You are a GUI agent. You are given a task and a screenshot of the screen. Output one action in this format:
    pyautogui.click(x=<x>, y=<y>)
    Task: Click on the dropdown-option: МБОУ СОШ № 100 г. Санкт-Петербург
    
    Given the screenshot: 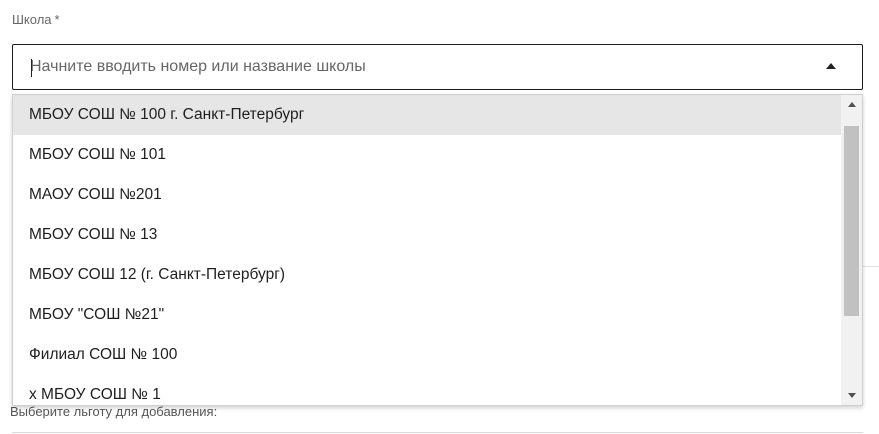 What is the action you would take?
    pyautogui.click(x=427, y=115)
    